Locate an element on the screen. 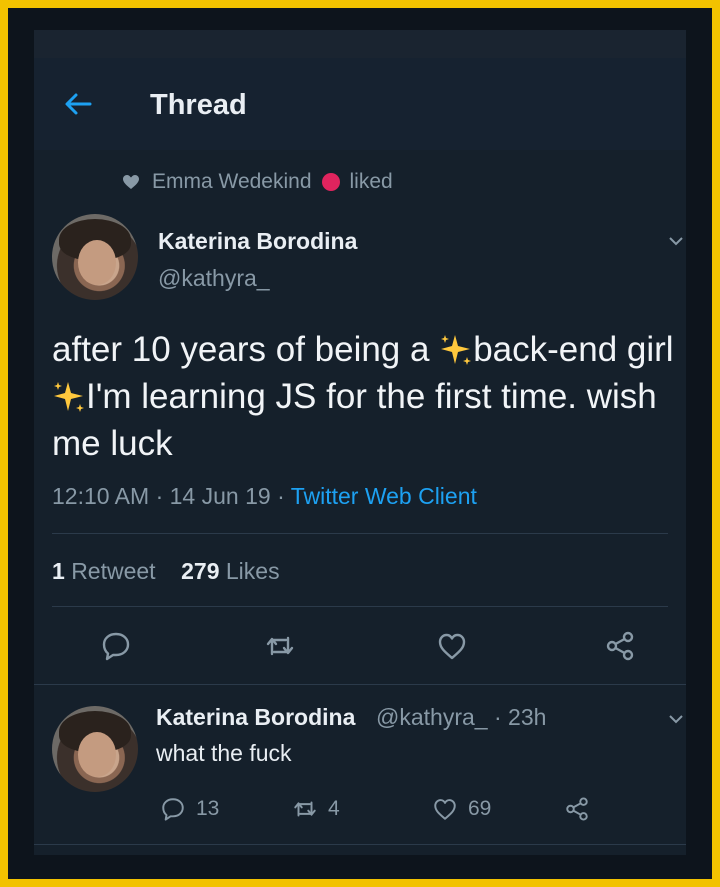 The height and width of the screenshot is (887, 720). reply-retweet-count: 4 is located at coordinates (334, 808).